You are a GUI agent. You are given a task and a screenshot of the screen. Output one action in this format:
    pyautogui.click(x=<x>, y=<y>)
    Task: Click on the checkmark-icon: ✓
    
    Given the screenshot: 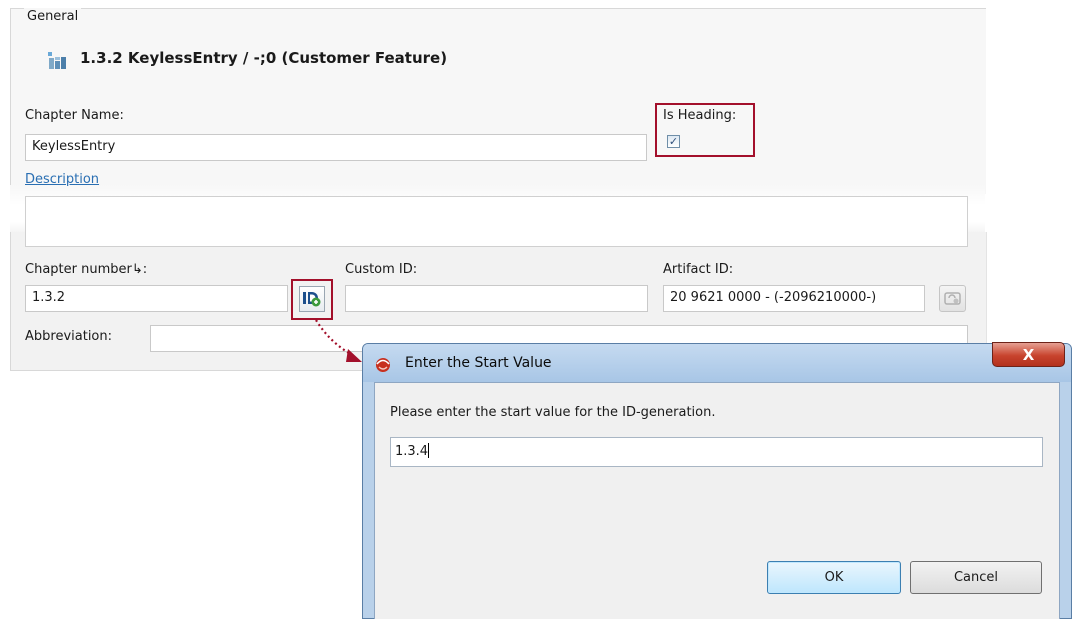 What is the action you would take?
    pyautogui.click(x=673, y=141)
    